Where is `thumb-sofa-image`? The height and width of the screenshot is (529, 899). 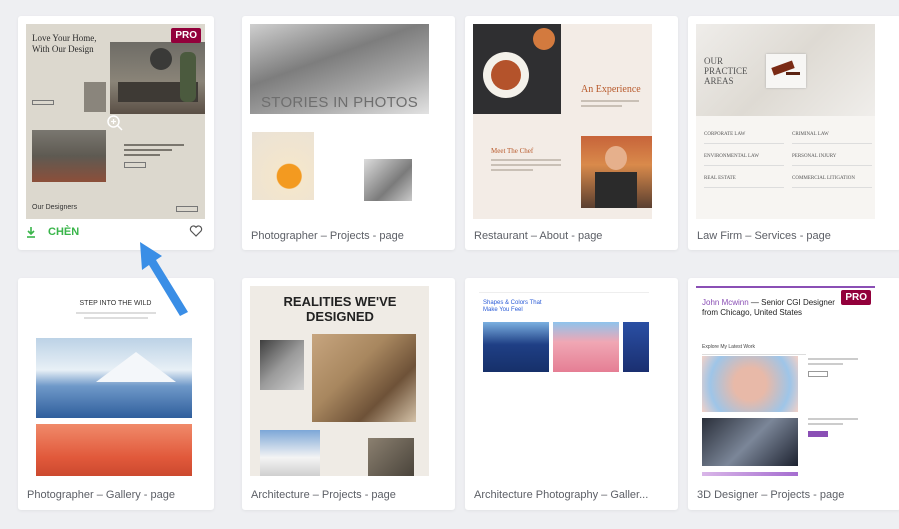 thumb-sofa-image is located at coordinates (69, 156).